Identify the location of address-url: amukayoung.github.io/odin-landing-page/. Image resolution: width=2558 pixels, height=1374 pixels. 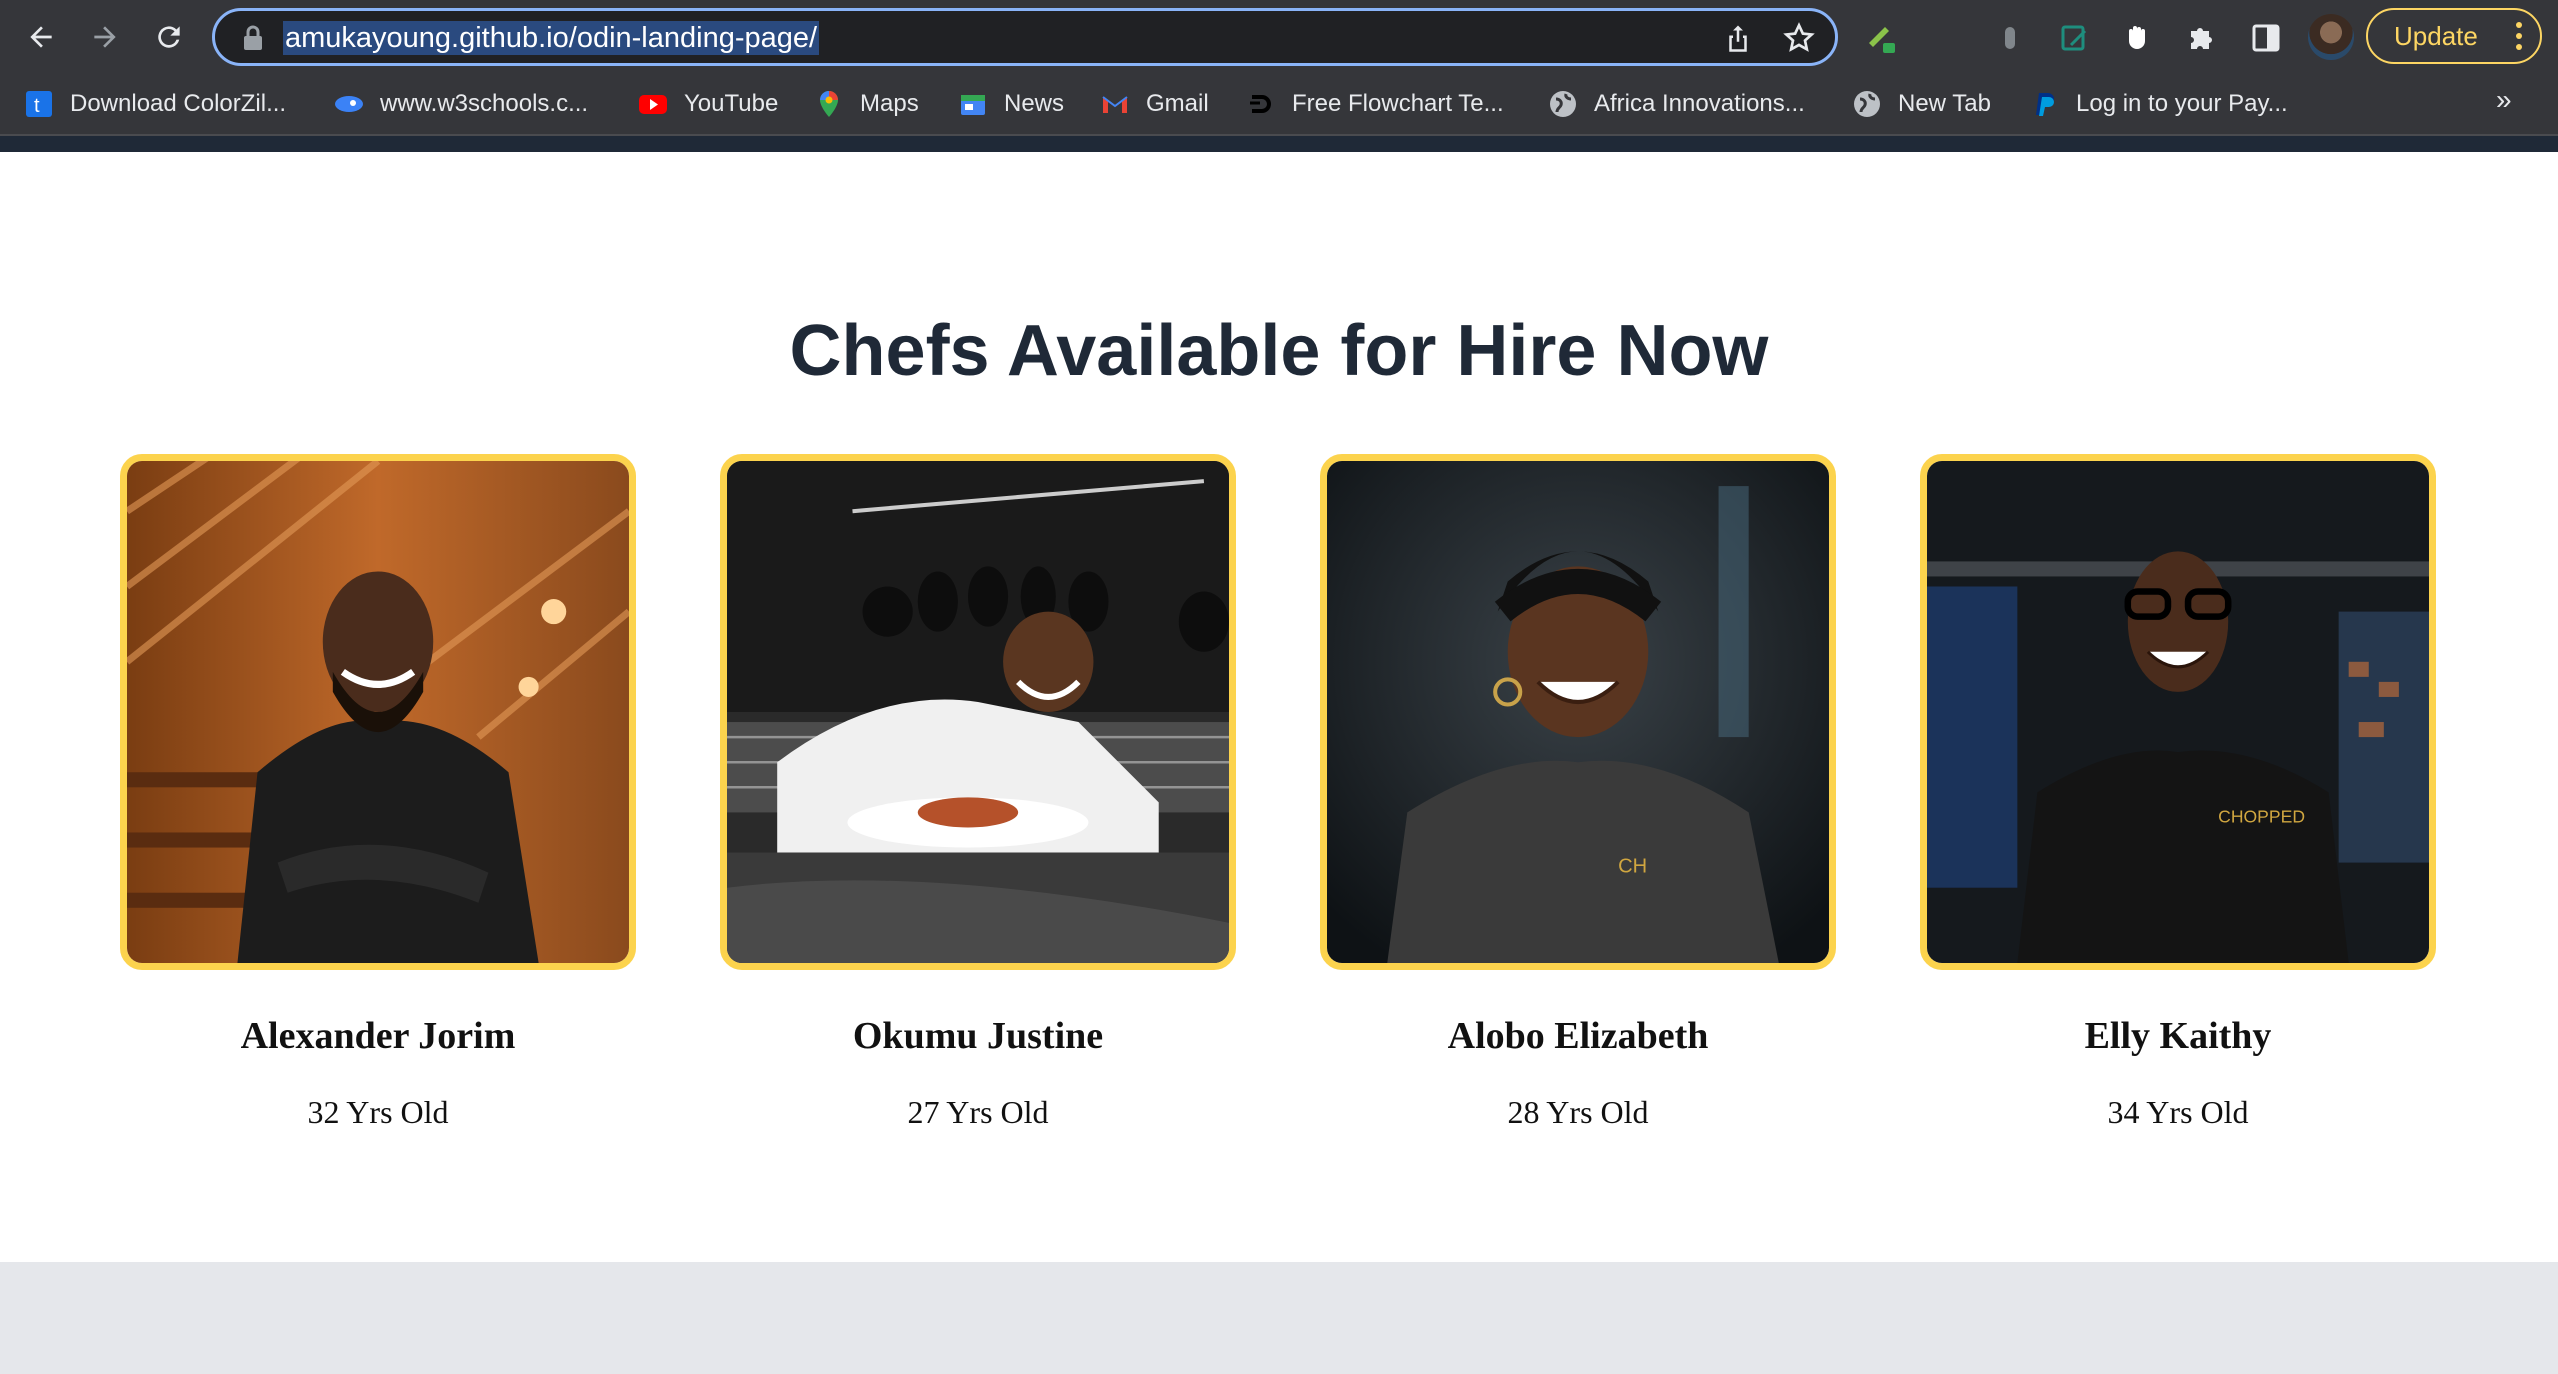
(551, 38).